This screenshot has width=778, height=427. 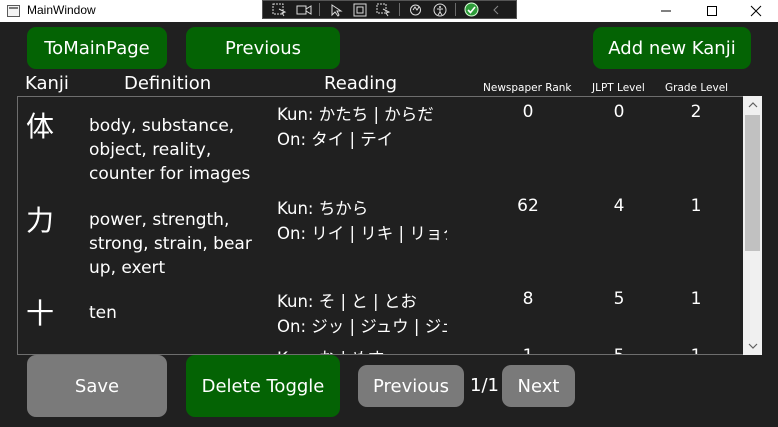 What do you see at coordinates (359, 9) in the screenshot?
I see `square-icon` at bounding box center [359, 9].